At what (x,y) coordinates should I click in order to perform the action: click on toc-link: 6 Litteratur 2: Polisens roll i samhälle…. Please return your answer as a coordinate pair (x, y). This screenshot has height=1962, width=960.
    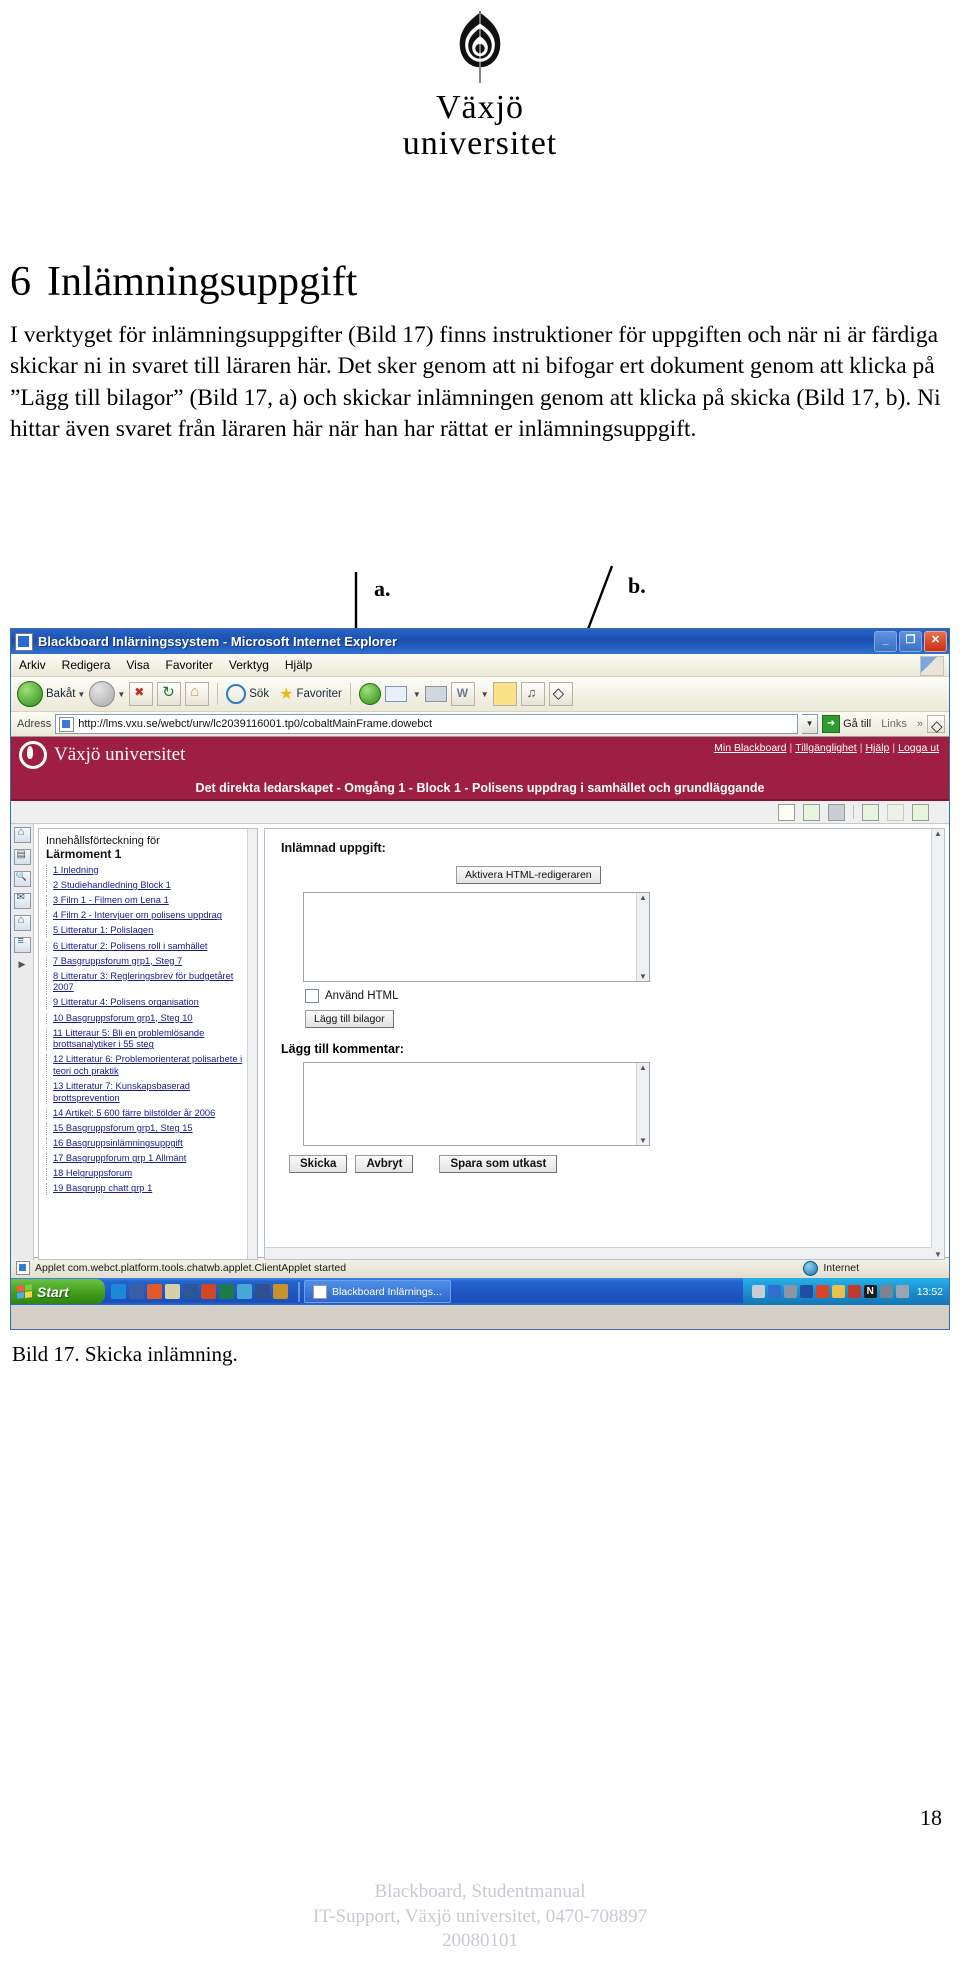
    Looking at the image, I should click on (130, 946).